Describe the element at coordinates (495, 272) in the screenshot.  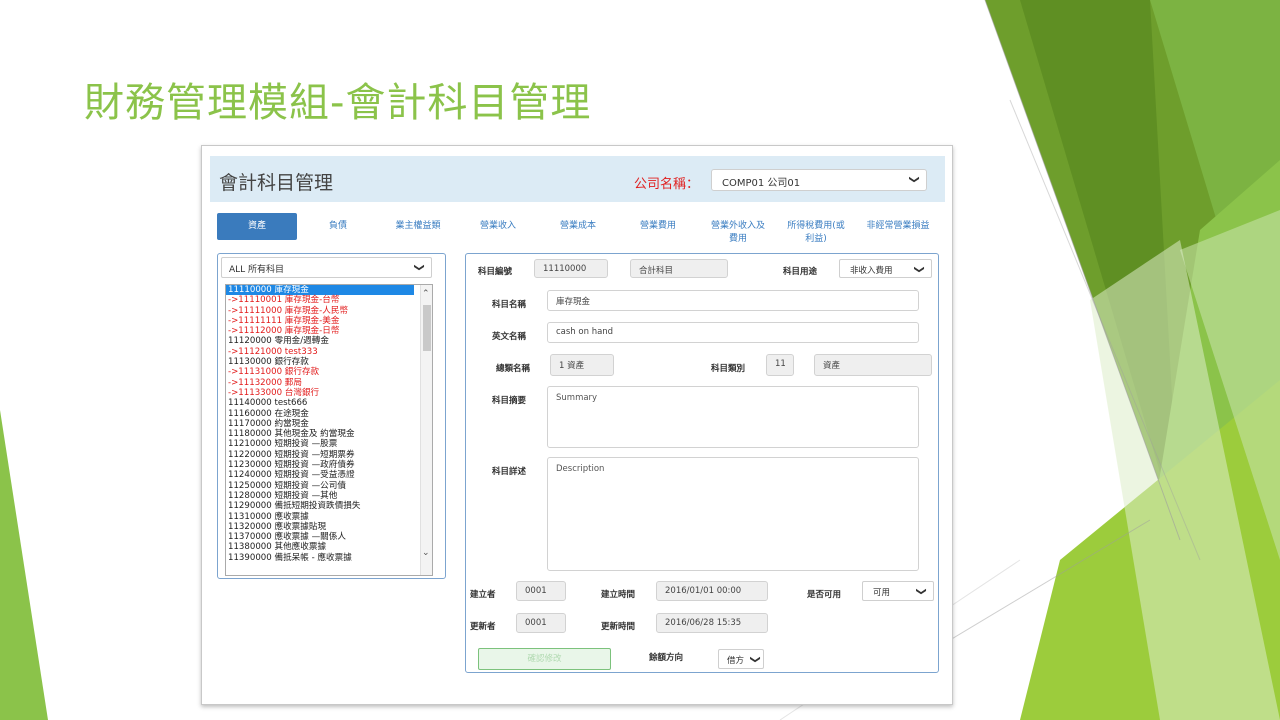
I see `account-code-label: 科目編號` at that location.